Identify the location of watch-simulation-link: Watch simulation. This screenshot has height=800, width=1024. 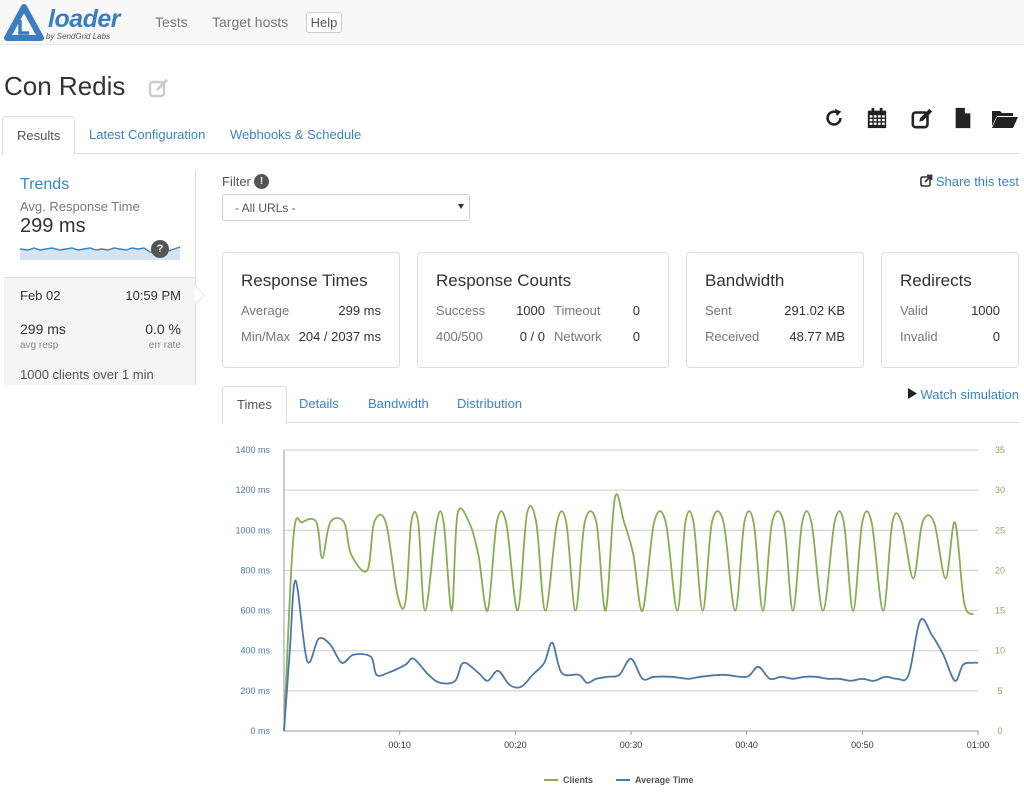
(963, 394).